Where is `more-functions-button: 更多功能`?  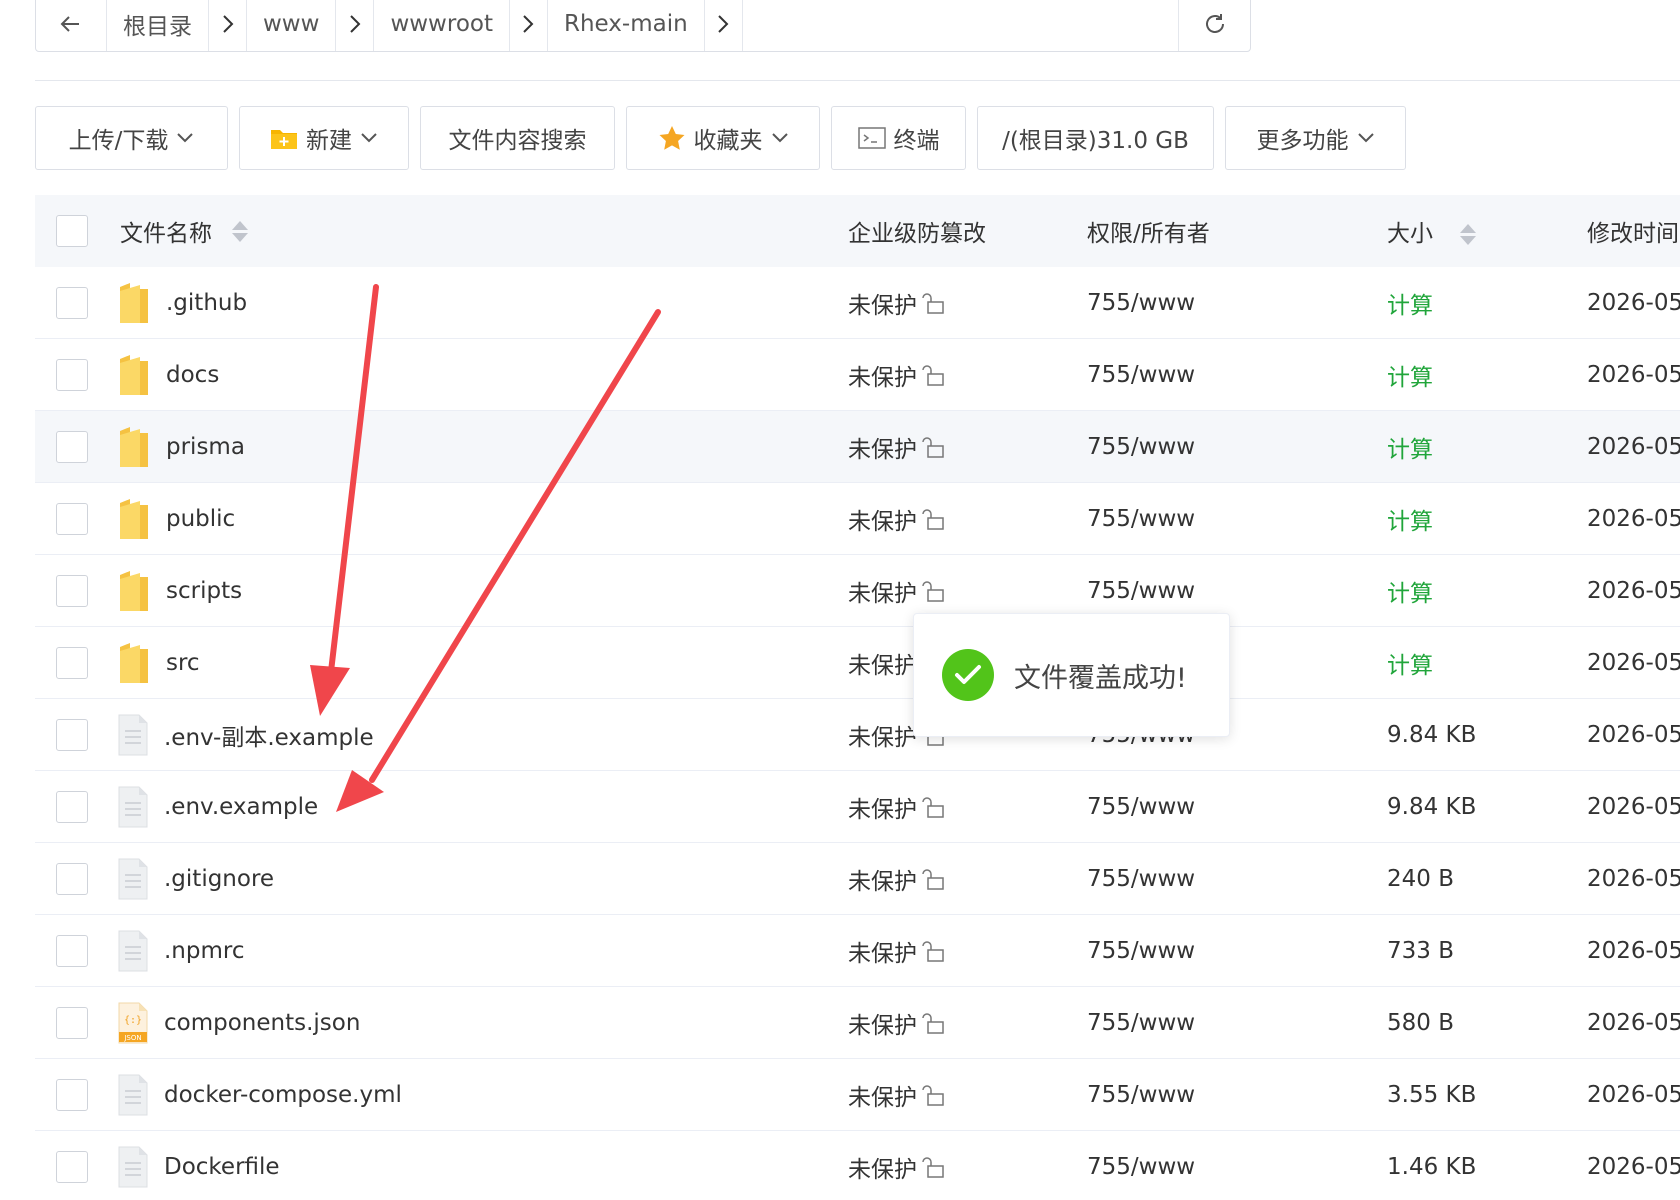 more-functions-button: 更多功能 is located at coordinates (1315, 138).